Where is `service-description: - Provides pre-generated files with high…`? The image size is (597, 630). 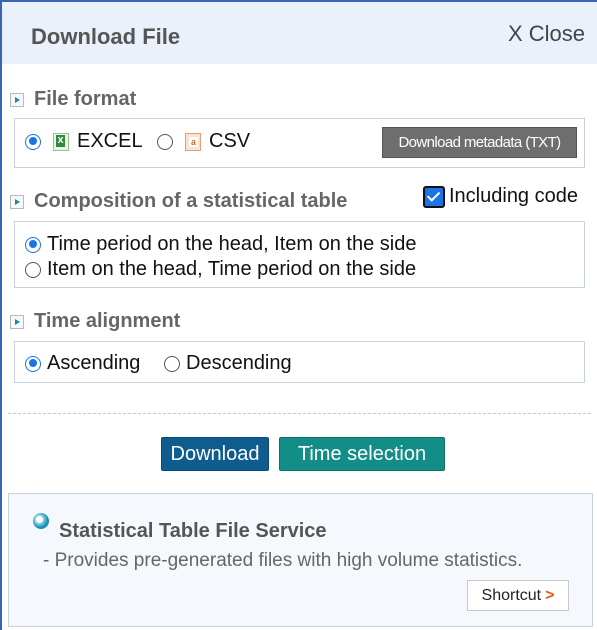
service-description: - Provides pre-generated files with high… is located at coordinates (283, 560).